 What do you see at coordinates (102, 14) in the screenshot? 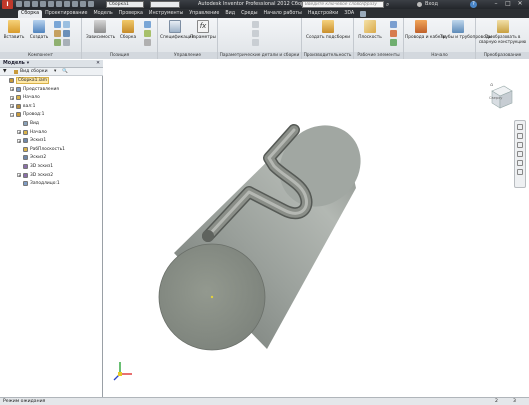
I see `tab-model: Модель` at bounding box center [102, 14].